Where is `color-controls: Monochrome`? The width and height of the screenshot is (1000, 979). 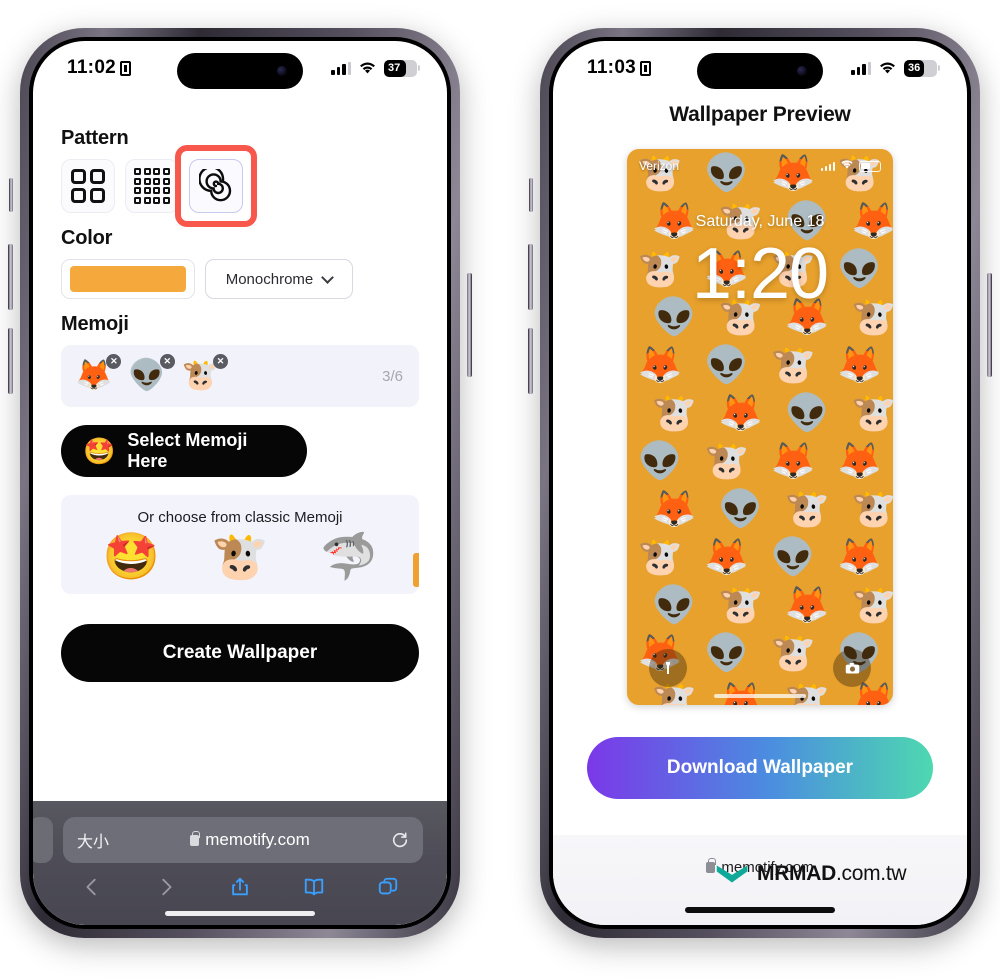 color-controls: Monochrome is located at coordinates (240, 279).